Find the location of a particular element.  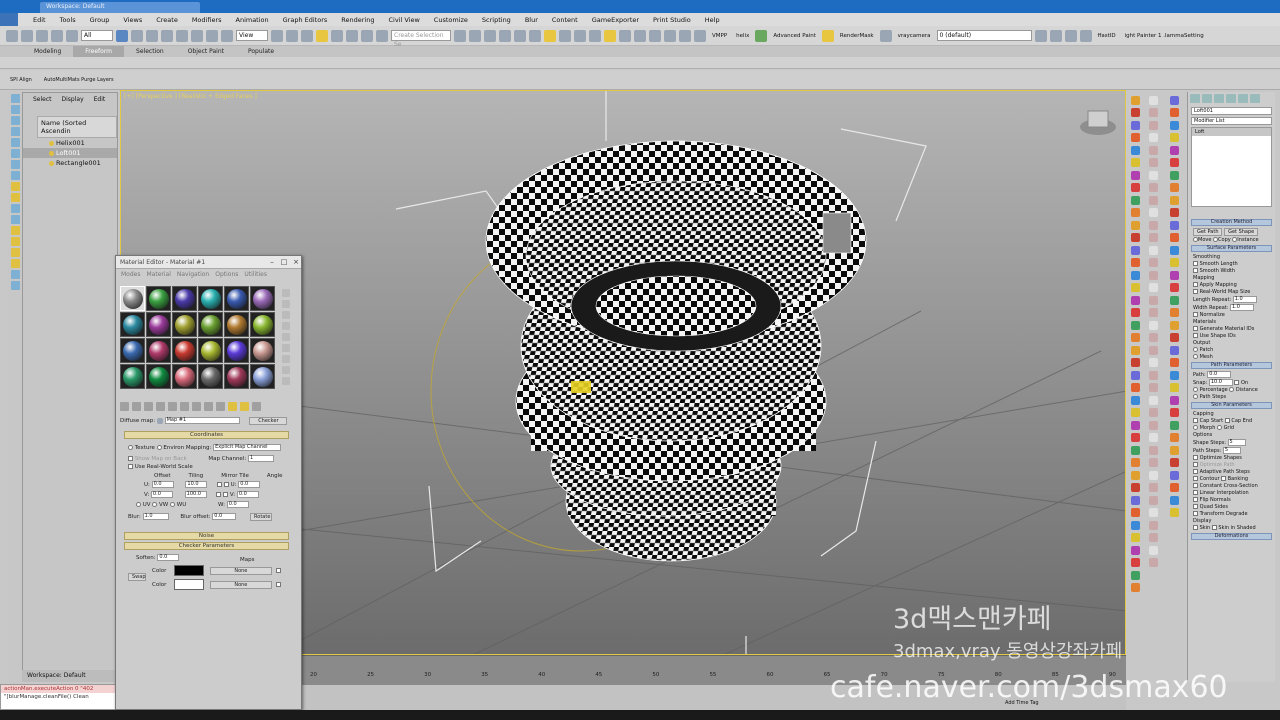

percentage-radio is located at coordinates (1195, 389).